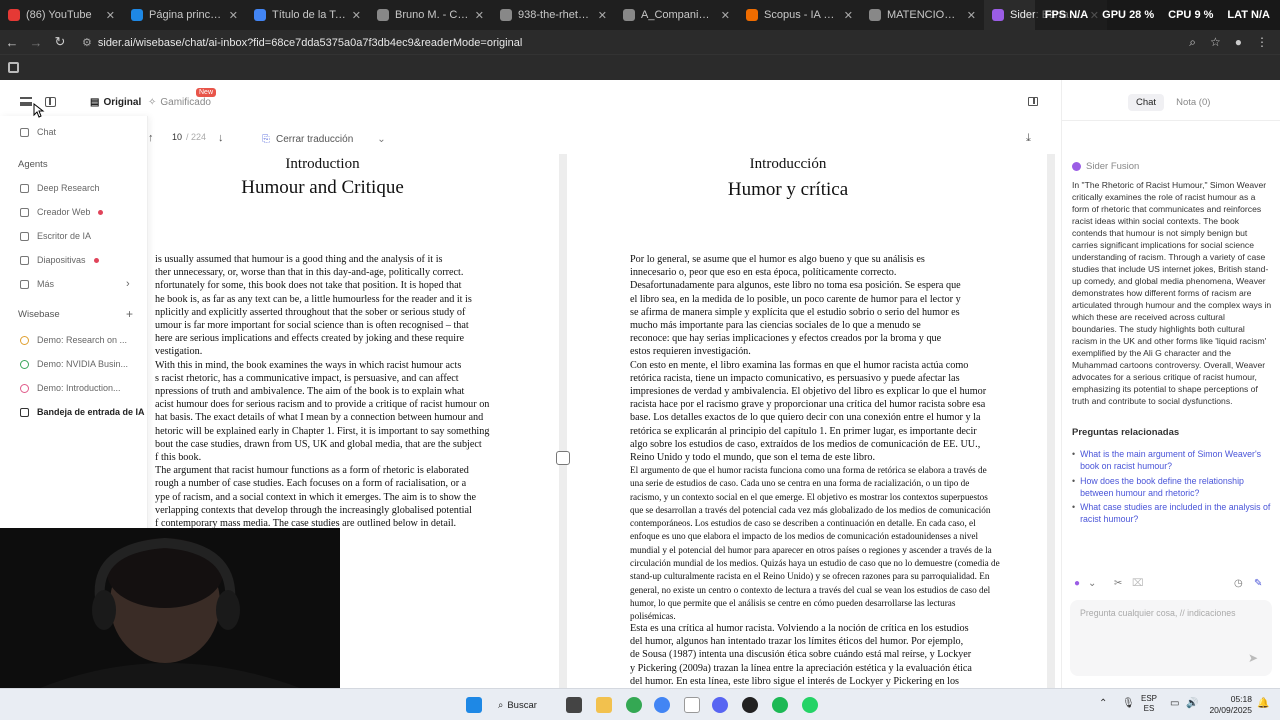 This screenshot has width=1280, height=720. I want to click on browser-tab: Título de la Tesis - Do ✕, so click(307, 15).